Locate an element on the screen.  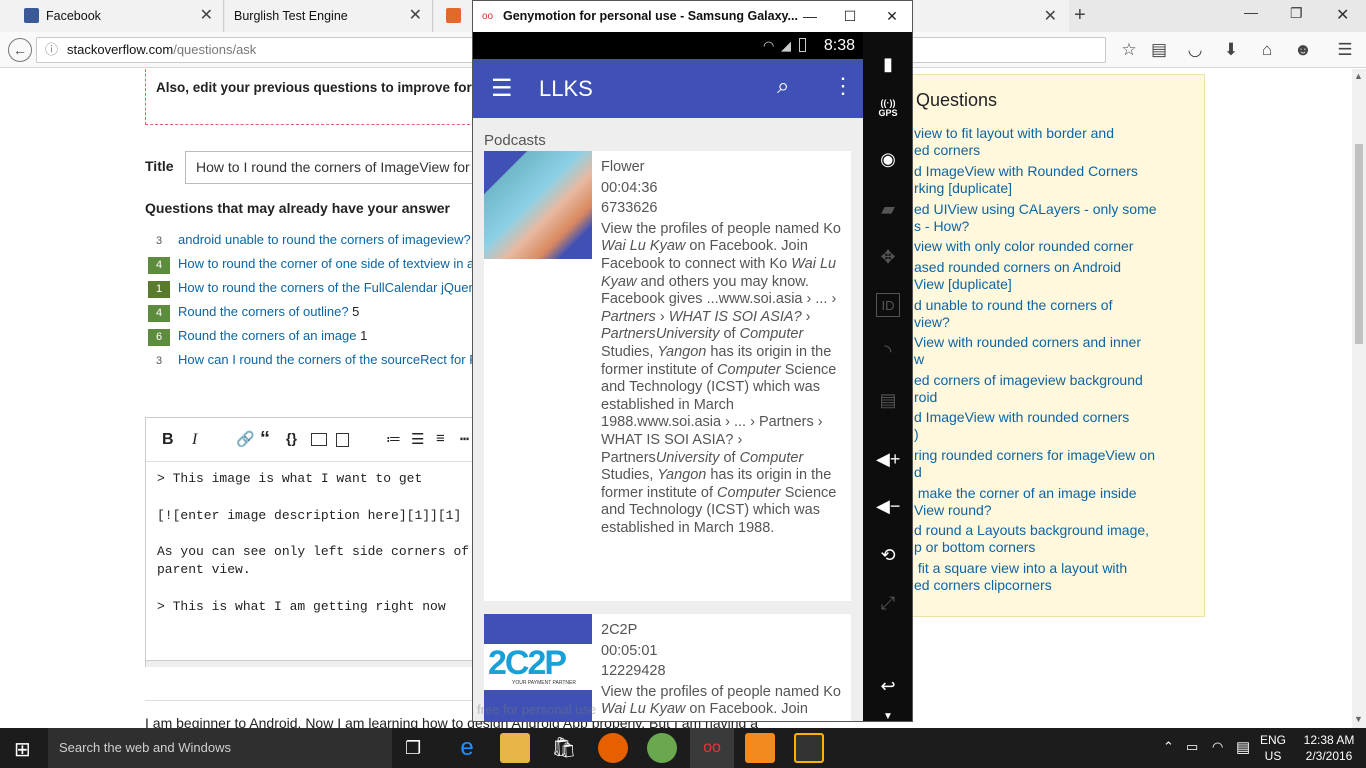
hamburger-menu-icon: ☰ is located at coordinates (502, 88).